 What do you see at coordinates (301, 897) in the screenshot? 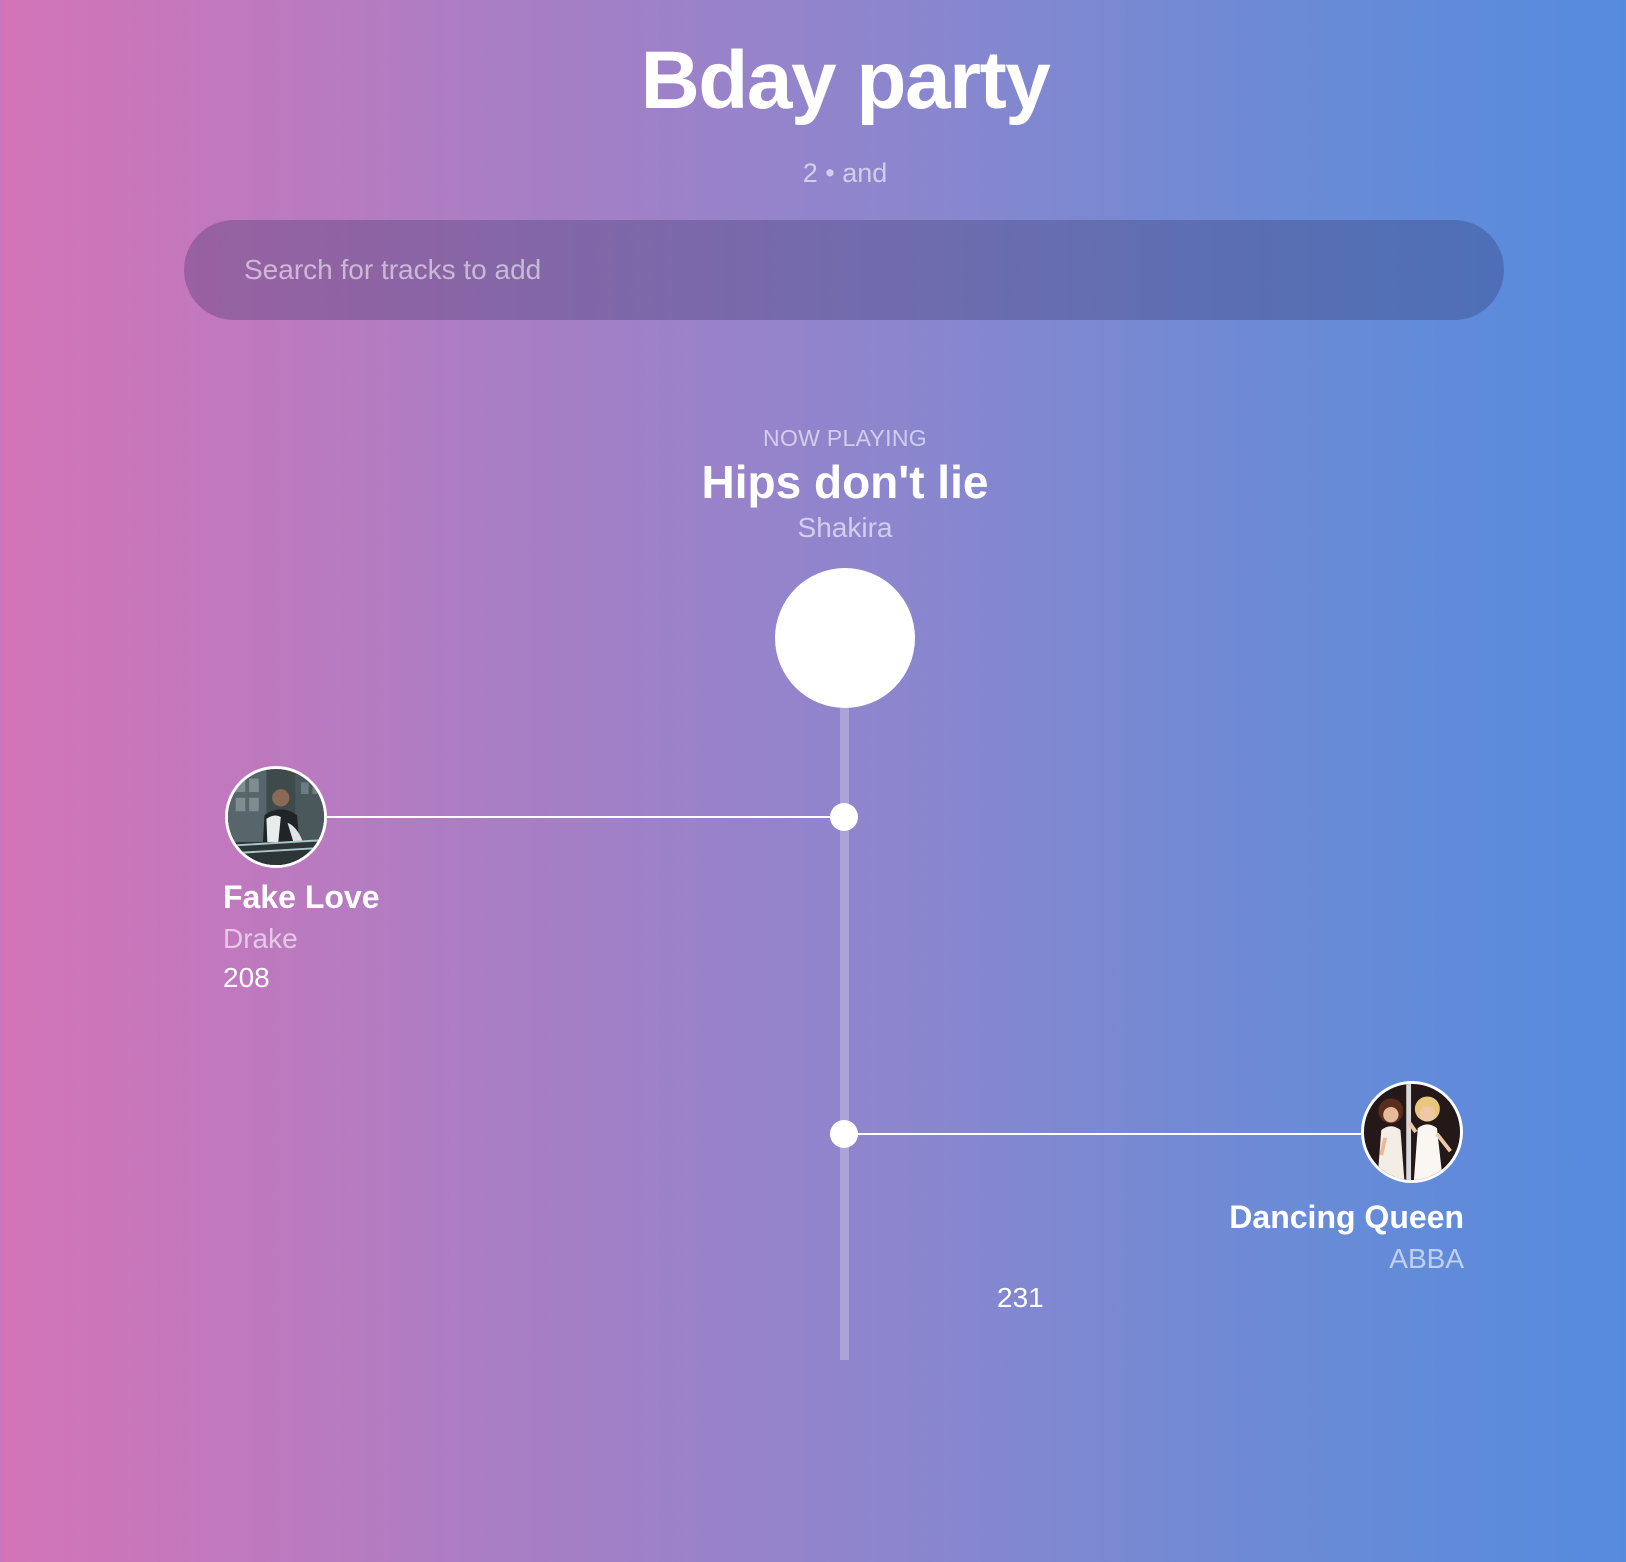
I see `queue-track-title: Fake Love` at bounding box center [301, 897].